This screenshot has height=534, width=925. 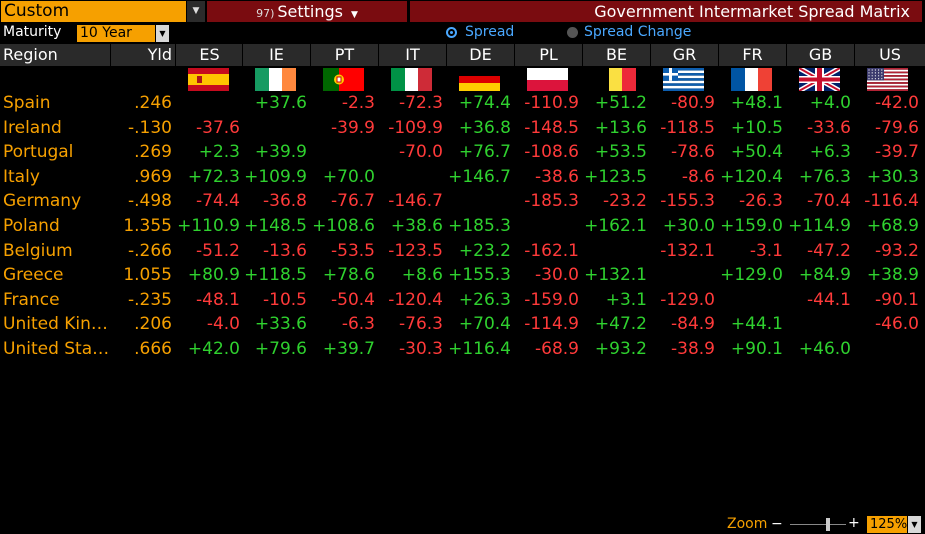 I want to click on yld-column-header: Yld, so click(x=142, y=55).